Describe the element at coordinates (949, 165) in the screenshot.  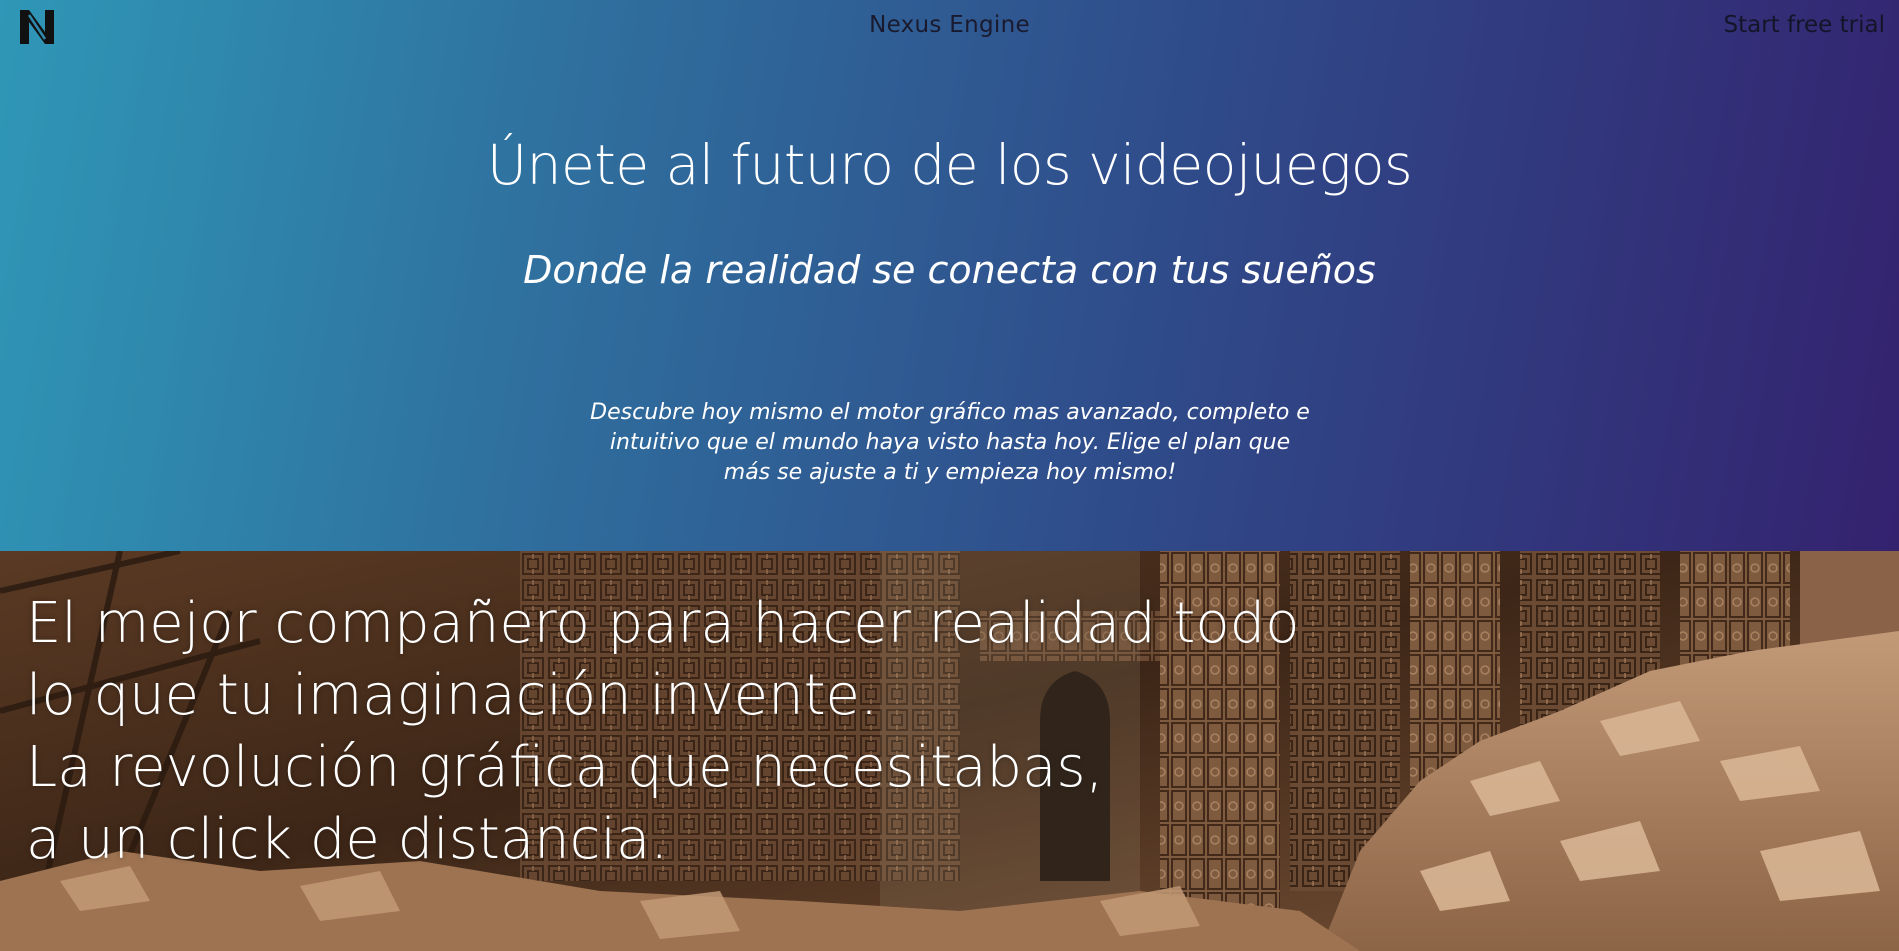
I see `hero-title: Únete al futuro de los videojuegos` at that location.